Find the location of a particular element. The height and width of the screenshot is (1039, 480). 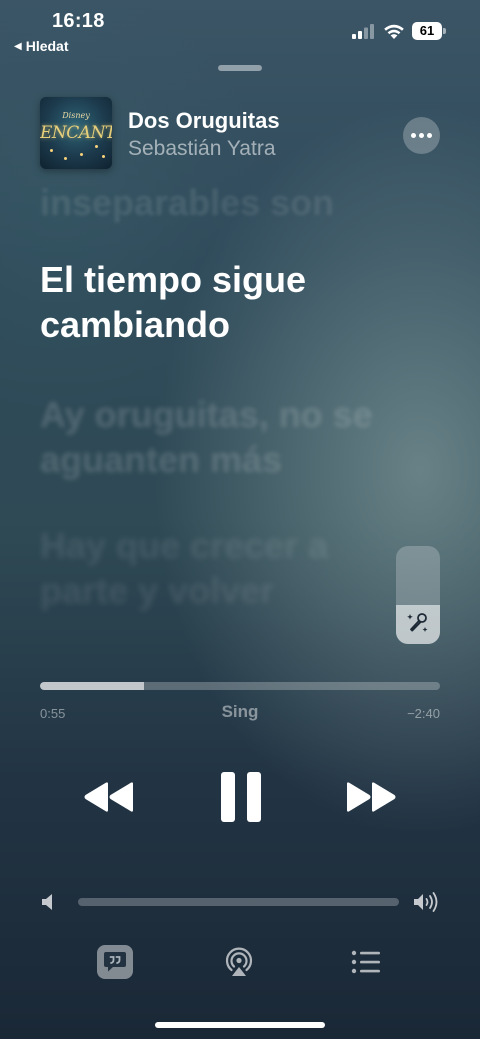

lyrics-bubble-icon is located at coordinates (115, 962).